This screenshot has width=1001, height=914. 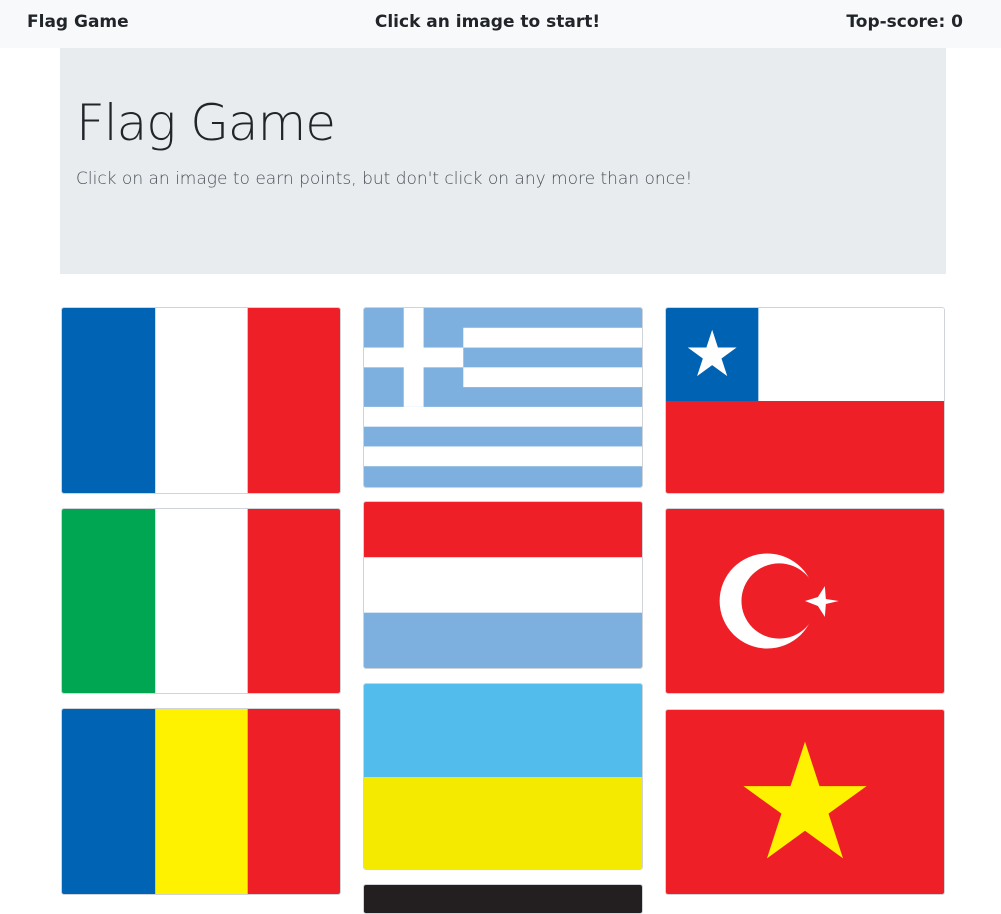 I want to click on turkey-flag-icon, so click(x=805, y=601).